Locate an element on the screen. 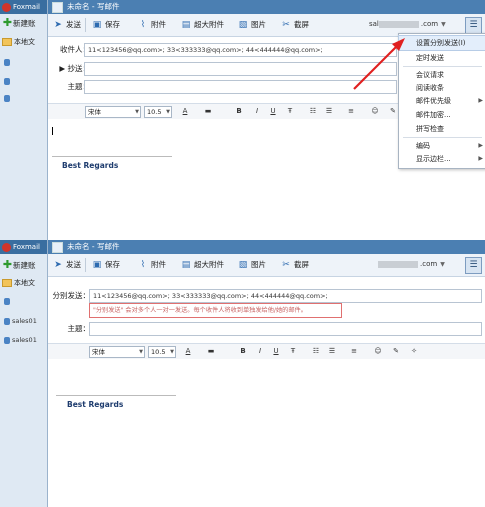 The width and height of the screenshot is (485, 507). send-label: 发送 is located at coordinates (73, 264).